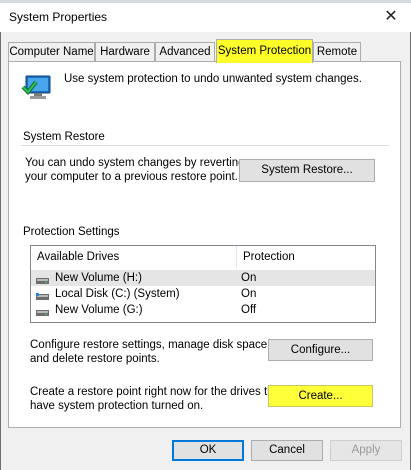 This screenshot has width=411, height=470. Describe the element at coordinates (99, 310) in the screenshot. I see `drive-name: New Volume (G:)` at that location.